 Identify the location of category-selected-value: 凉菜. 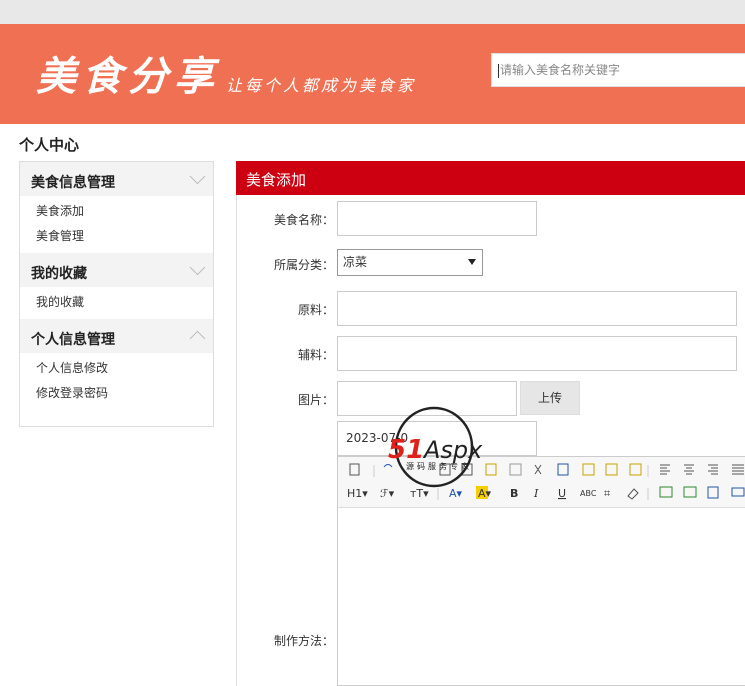
(355, 262).